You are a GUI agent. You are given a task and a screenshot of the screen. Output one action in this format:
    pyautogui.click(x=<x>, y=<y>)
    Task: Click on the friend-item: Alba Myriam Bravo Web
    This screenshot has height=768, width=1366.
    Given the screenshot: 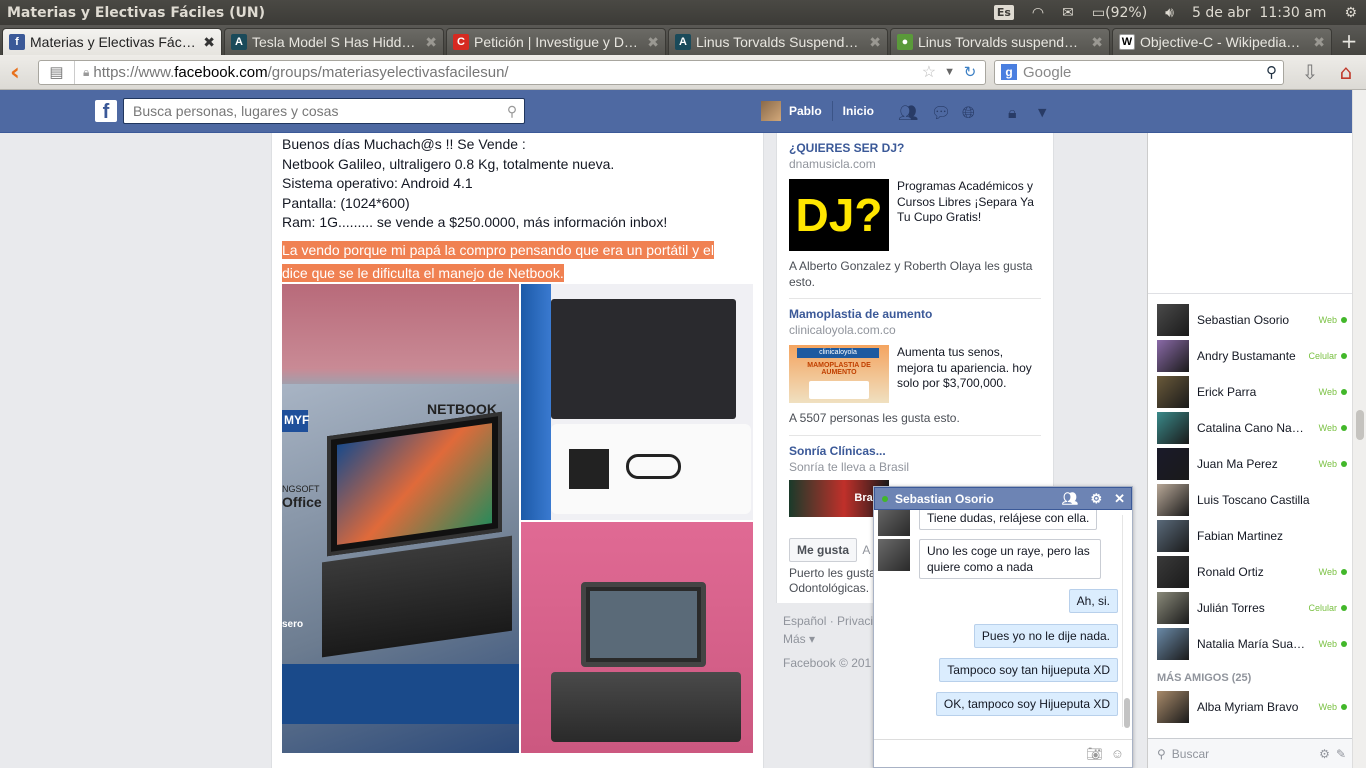 What is the action you would take?
    pyautogui.click(x=1252, y=707)
    